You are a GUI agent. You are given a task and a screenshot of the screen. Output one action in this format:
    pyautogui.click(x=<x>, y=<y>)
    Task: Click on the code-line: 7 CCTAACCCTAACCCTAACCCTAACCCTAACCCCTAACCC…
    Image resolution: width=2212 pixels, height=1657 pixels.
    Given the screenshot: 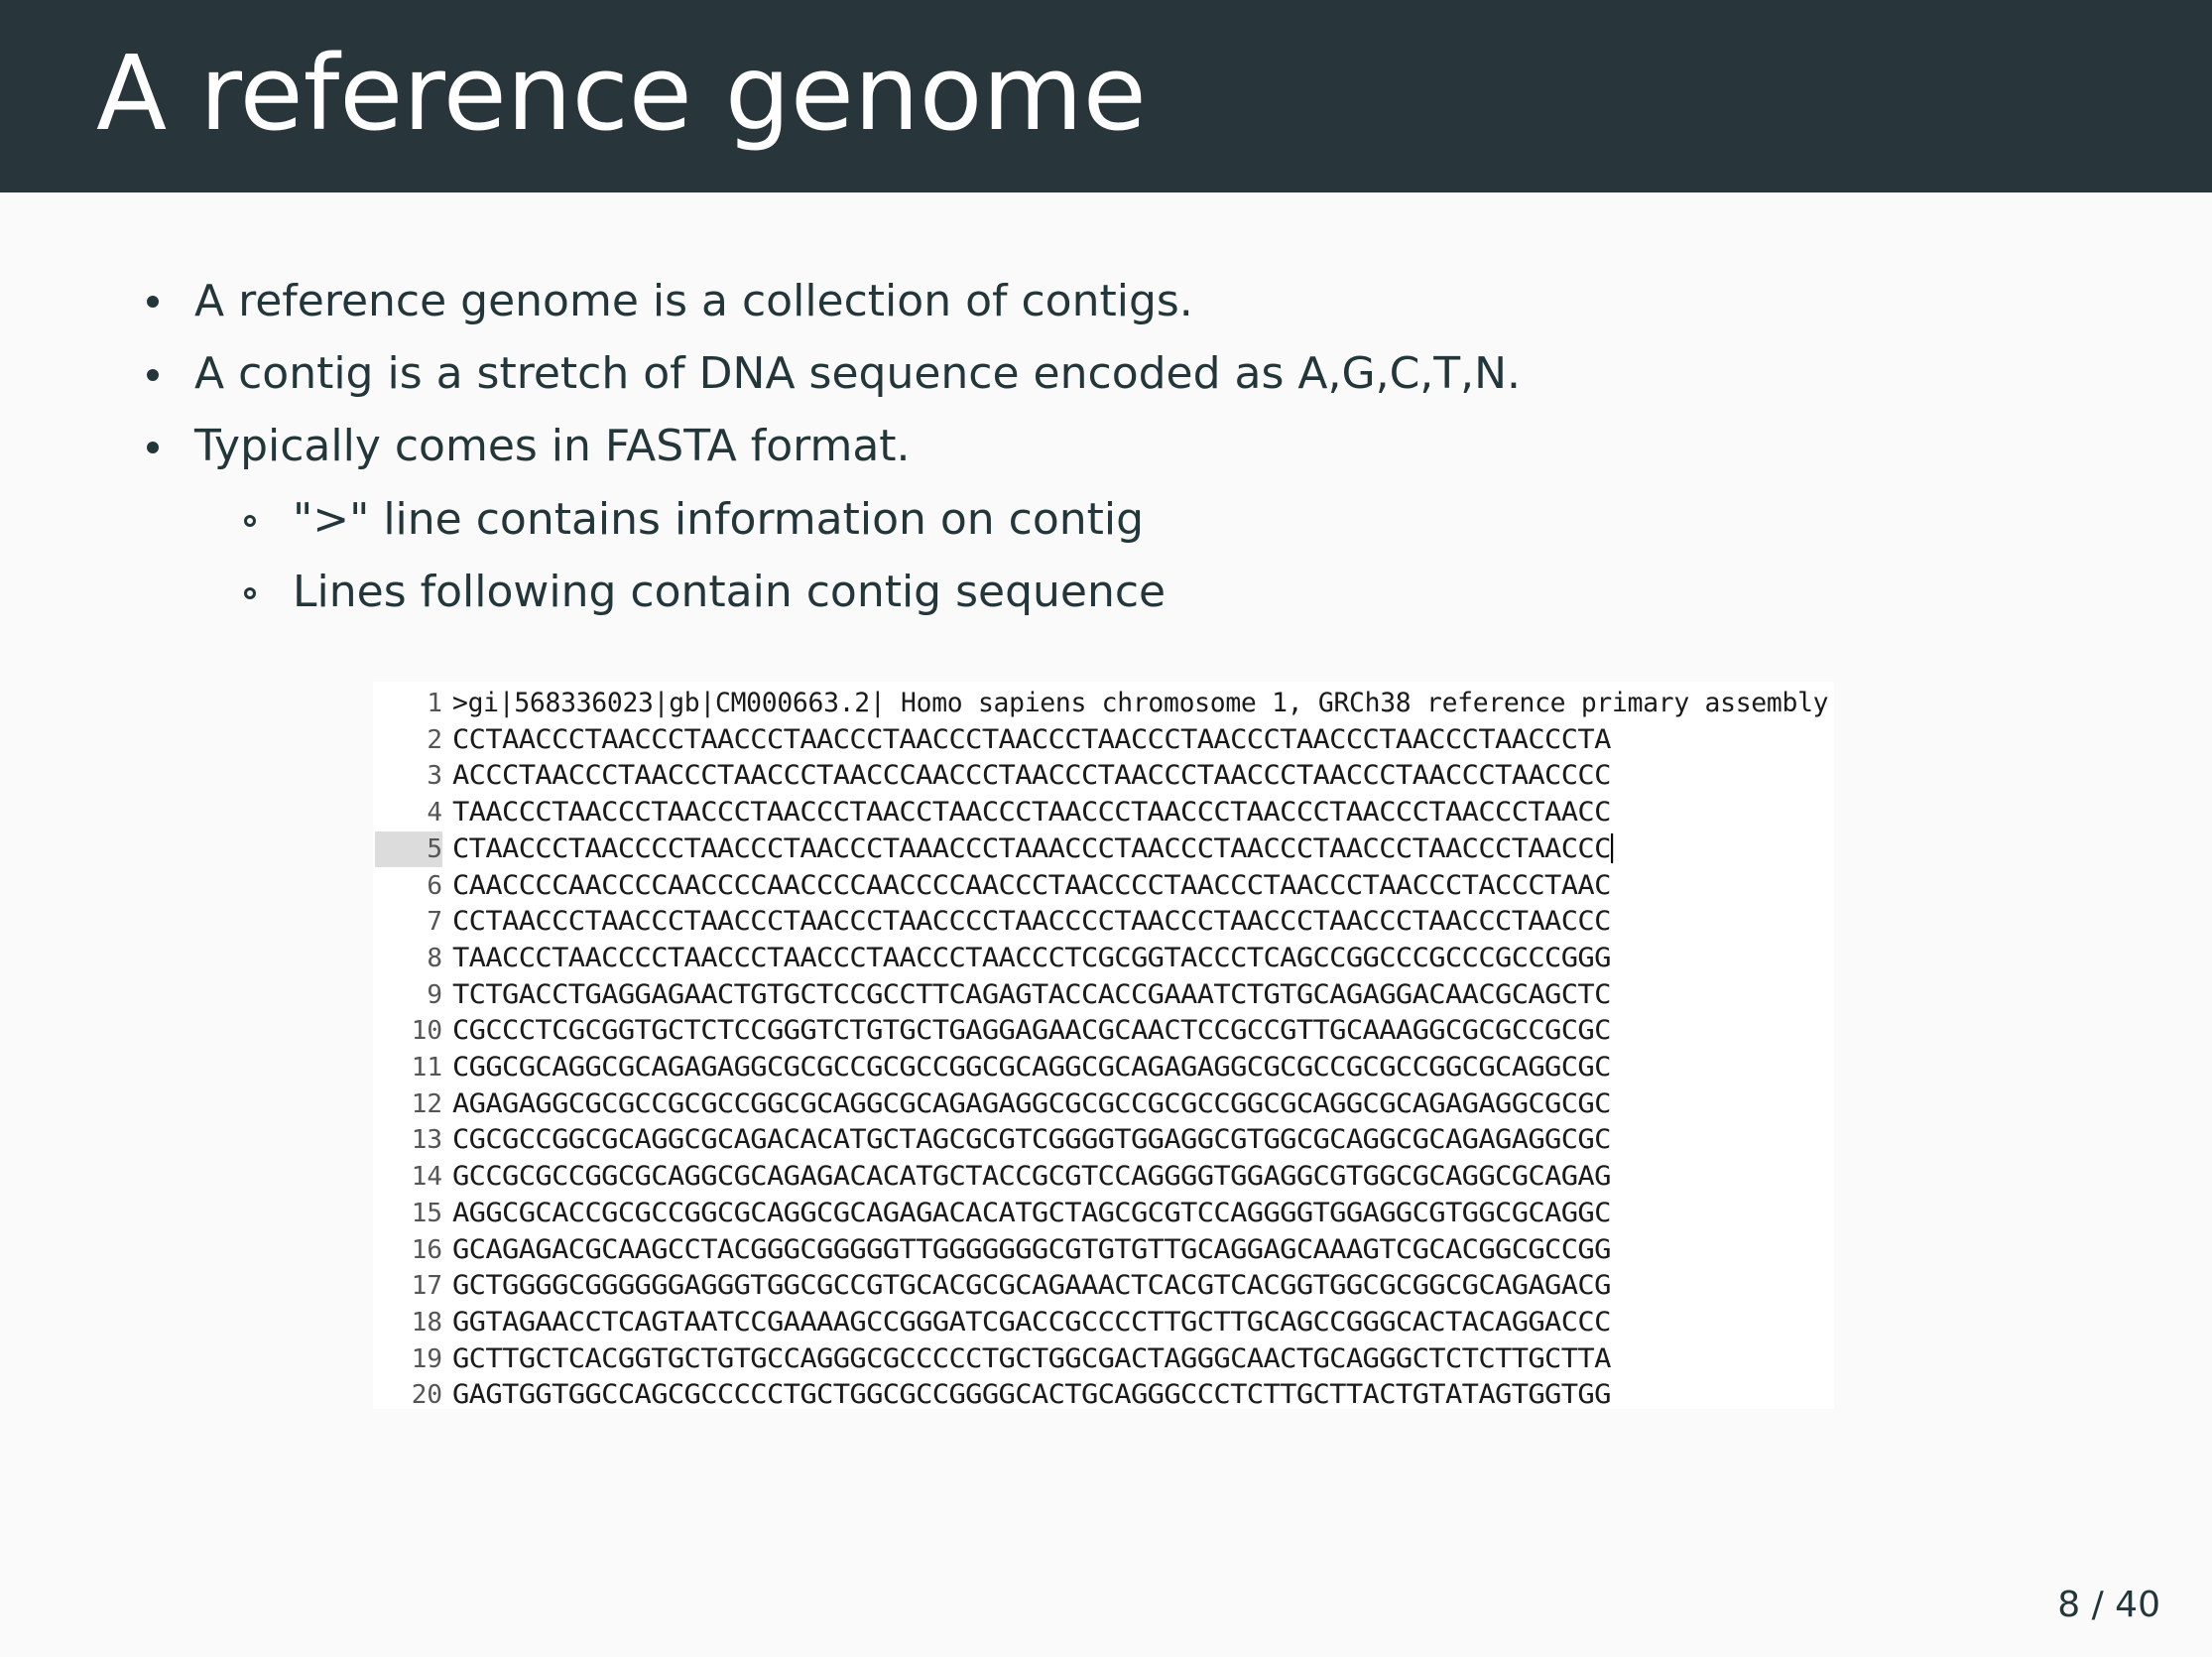 What is the action you would take?
    pyautogui.click(x=1103, y=922)
    